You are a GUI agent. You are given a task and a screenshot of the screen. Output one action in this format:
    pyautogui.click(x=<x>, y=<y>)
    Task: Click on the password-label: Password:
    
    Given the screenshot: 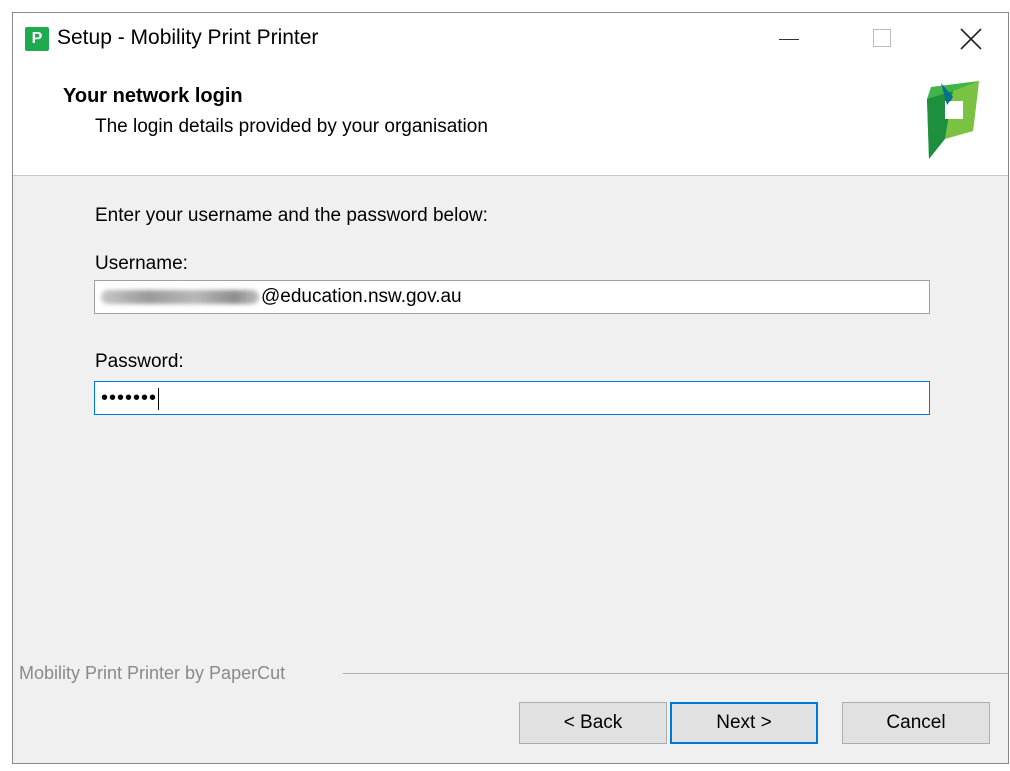 What is the action you would take?
    pyautogui.click(x=139, y=361)
    